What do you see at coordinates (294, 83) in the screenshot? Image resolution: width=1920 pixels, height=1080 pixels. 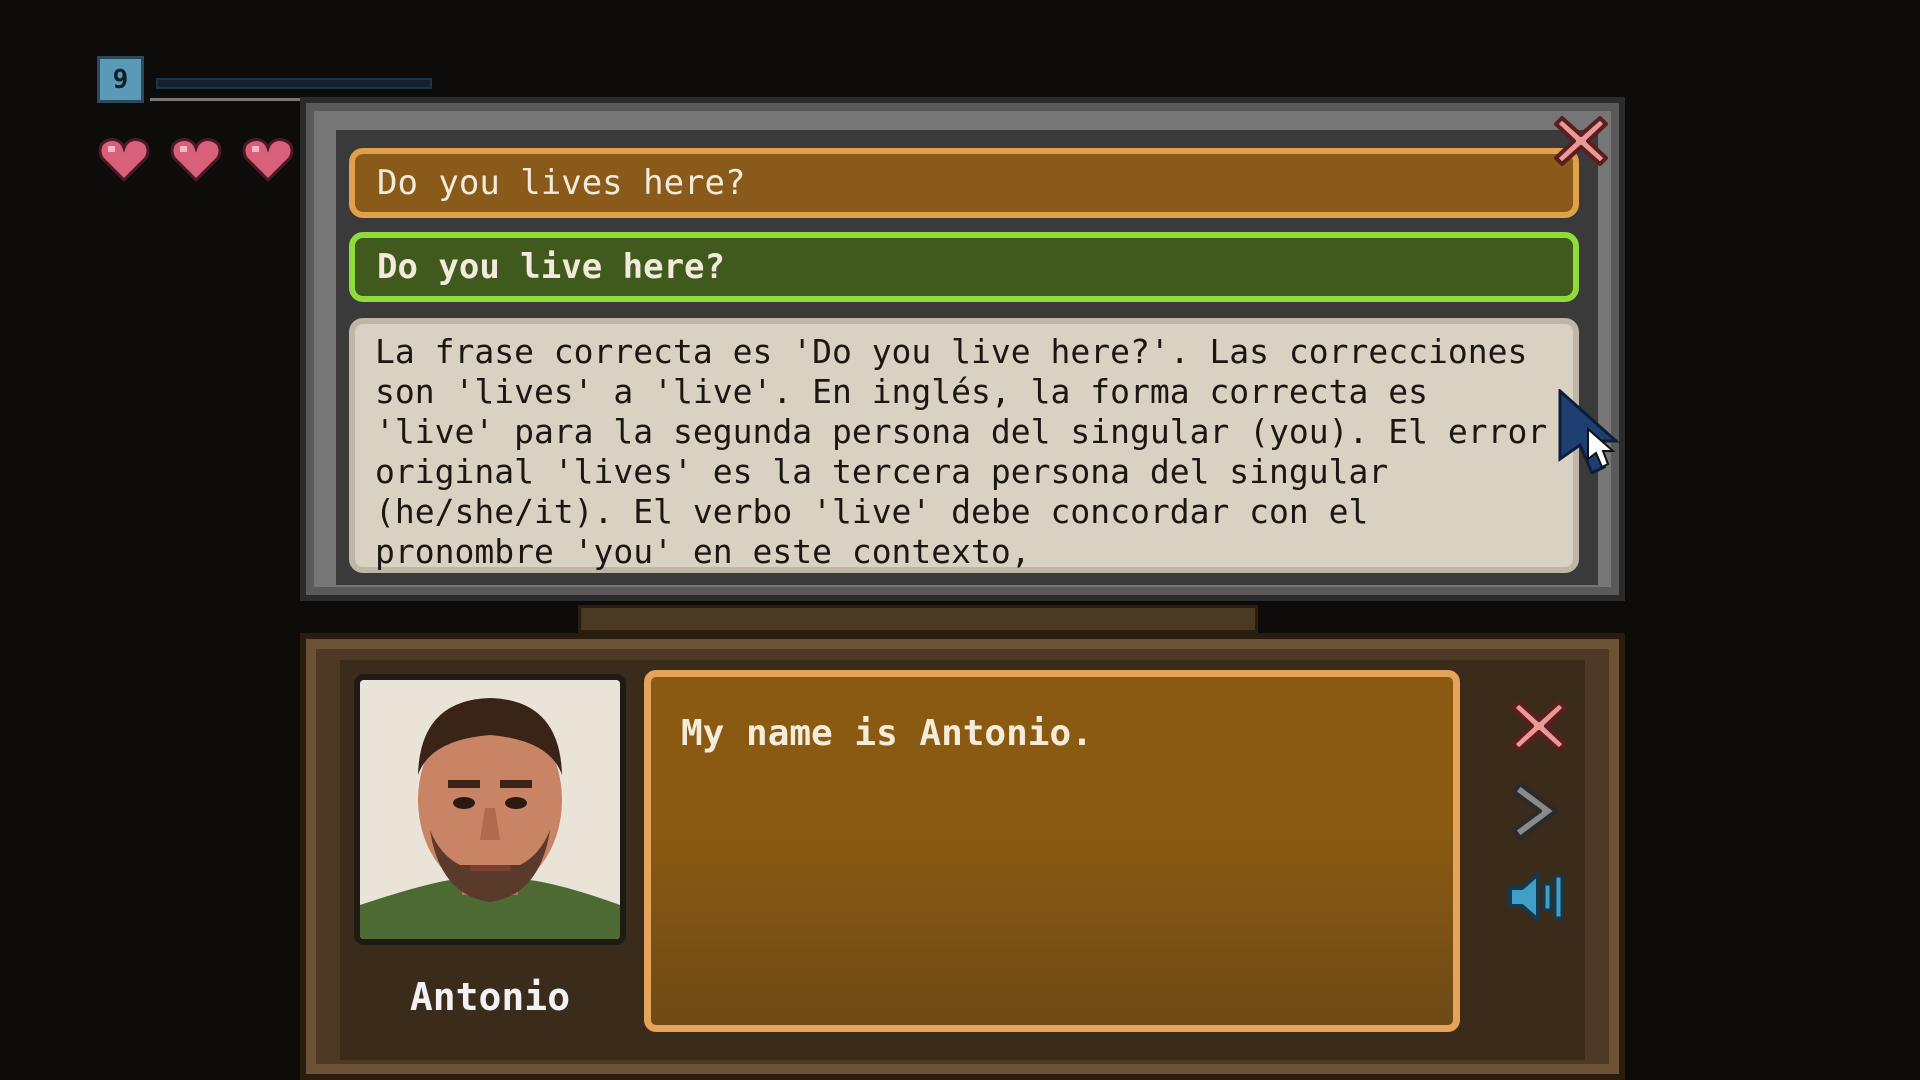 I see `xp-bar` at bounding box center [294, 83].